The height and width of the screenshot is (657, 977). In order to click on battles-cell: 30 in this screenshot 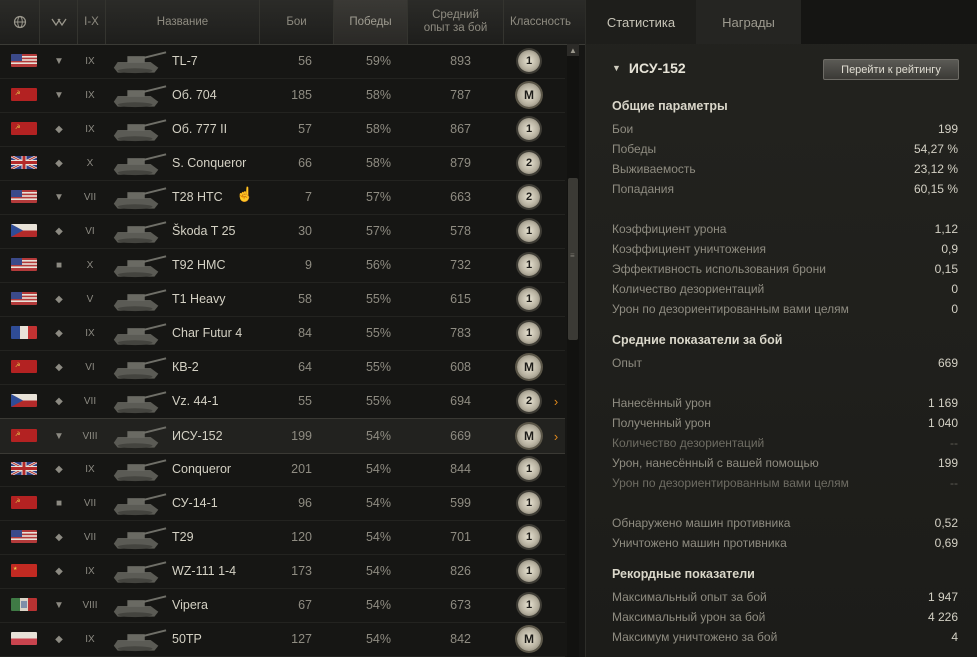, I will do `click(305, 231)`.